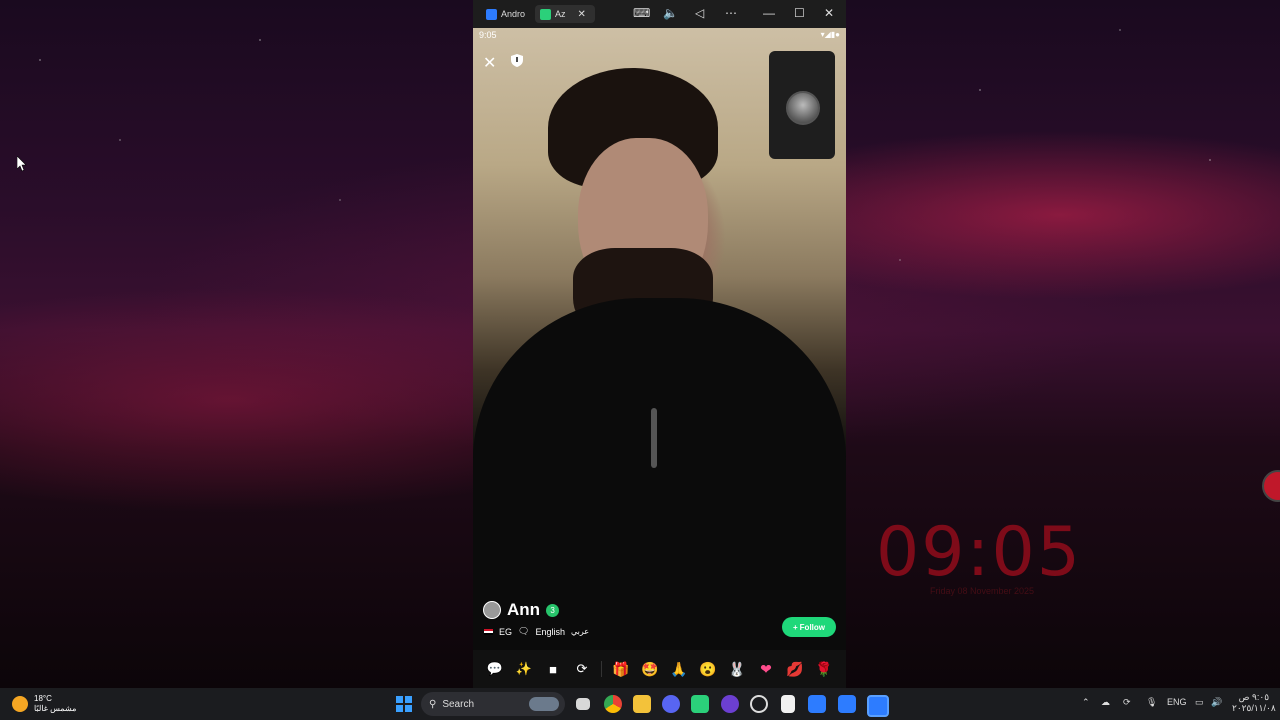  Describe the element at coordinates (670, 13) in the screenshot. I see `volume-icon: 🔈` at that location.